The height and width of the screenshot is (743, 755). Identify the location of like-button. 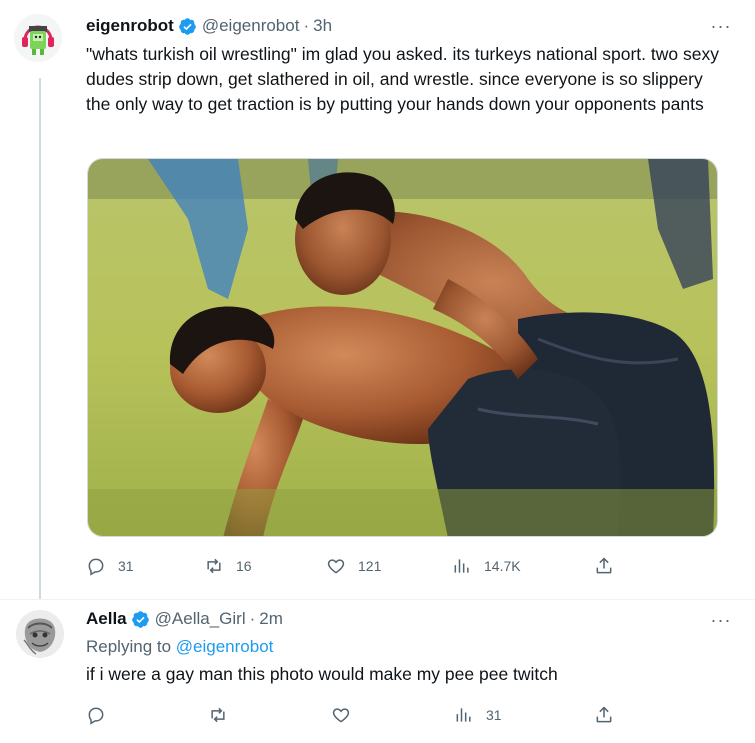
(341, 715).